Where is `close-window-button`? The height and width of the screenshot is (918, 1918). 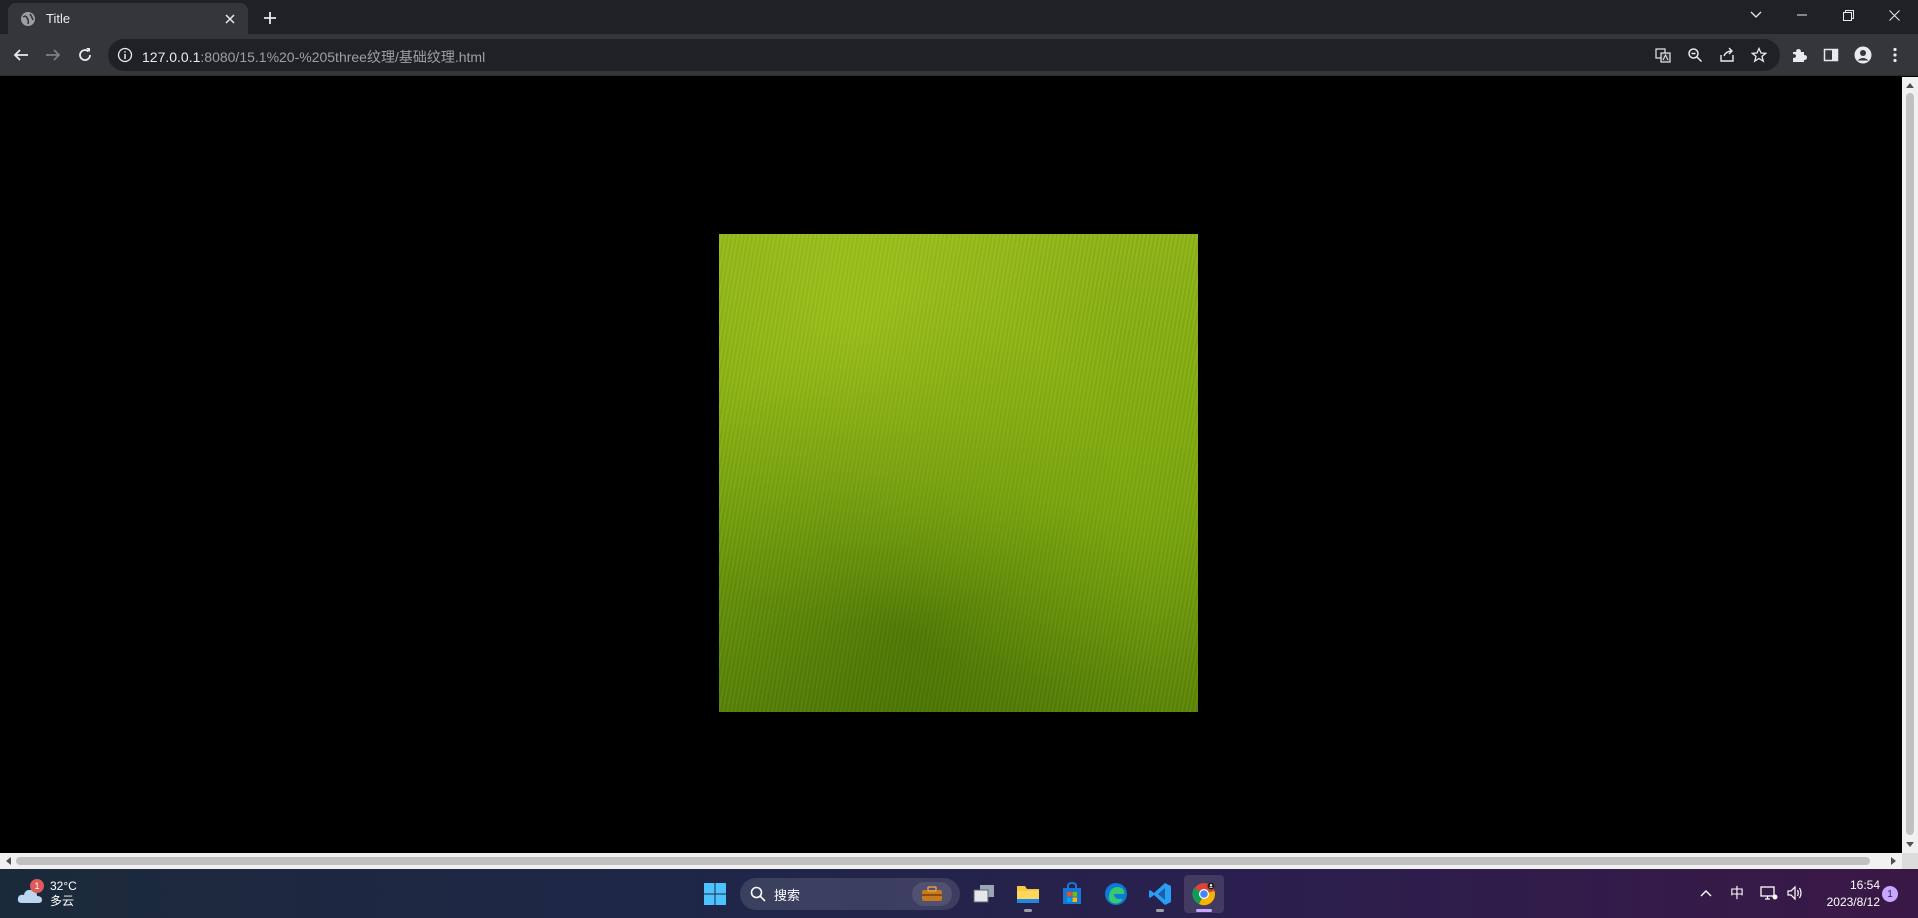 close-window-button is located at coordinates (1894, 15).